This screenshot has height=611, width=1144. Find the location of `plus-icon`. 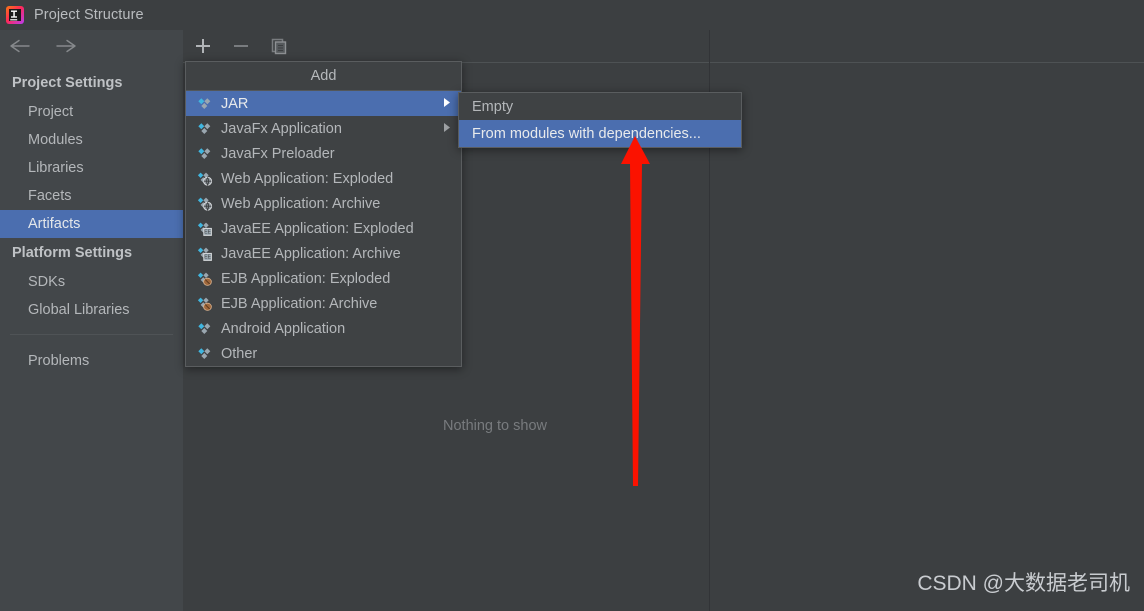

plus-icon is located at coordinates (203, 46).